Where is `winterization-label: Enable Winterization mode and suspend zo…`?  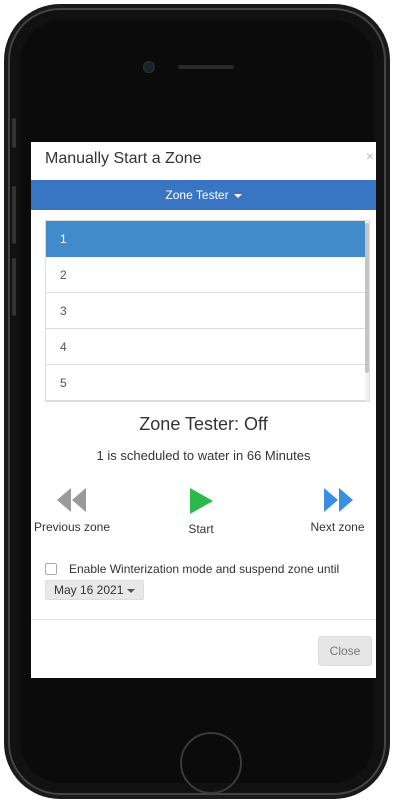 winterization-label: Enable Winterization mode and suspend zo… is located at coordinates (204, 569).